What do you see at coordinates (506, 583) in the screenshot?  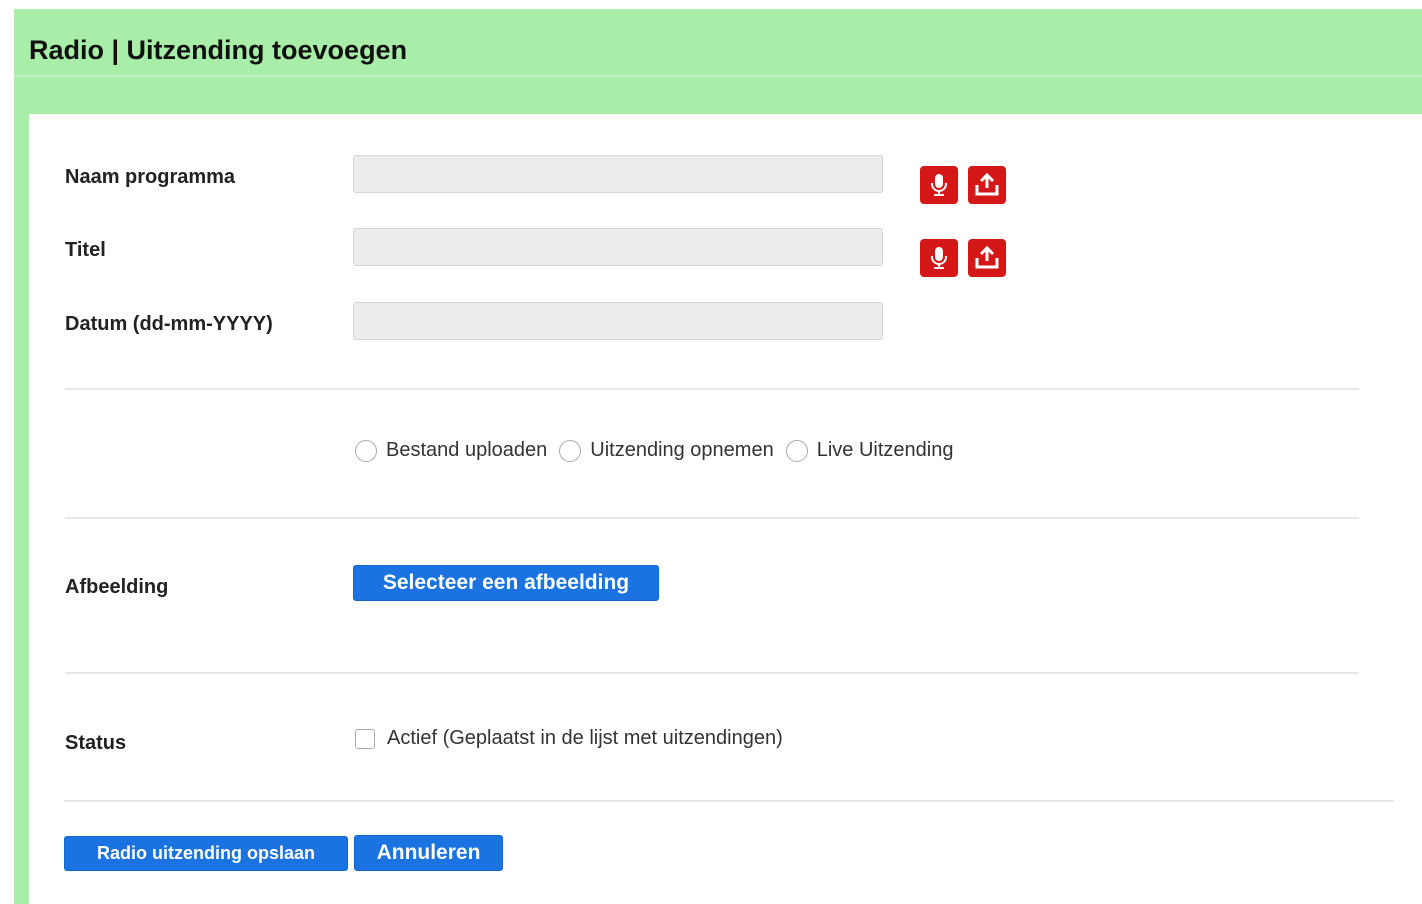 I see `select-image-button: Selecteer een afbeelding` at bounding box center [506, 583].